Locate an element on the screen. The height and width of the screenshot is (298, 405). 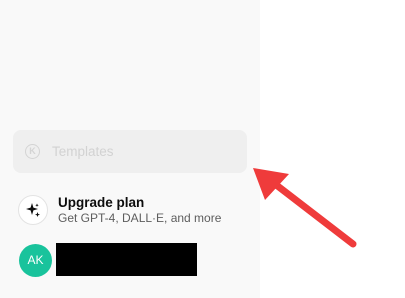
avatar: AK is located at coordinates (35, 260).